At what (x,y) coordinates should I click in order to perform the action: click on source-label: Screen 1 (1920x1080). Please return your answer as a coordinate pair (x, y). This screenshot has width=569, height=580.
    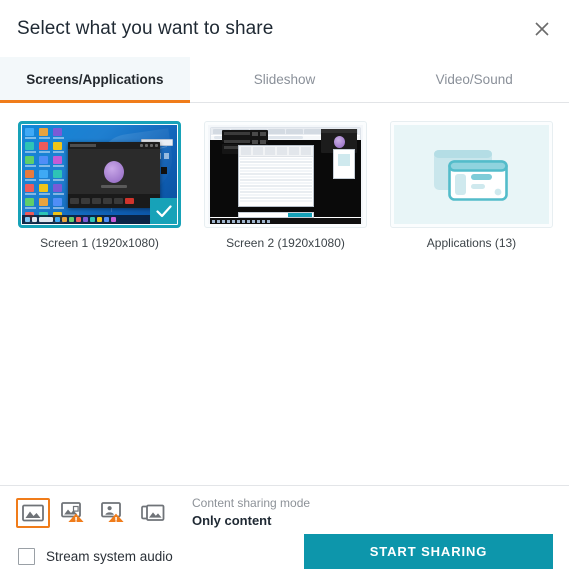
    Looking at the image, I should click on (99, 243).